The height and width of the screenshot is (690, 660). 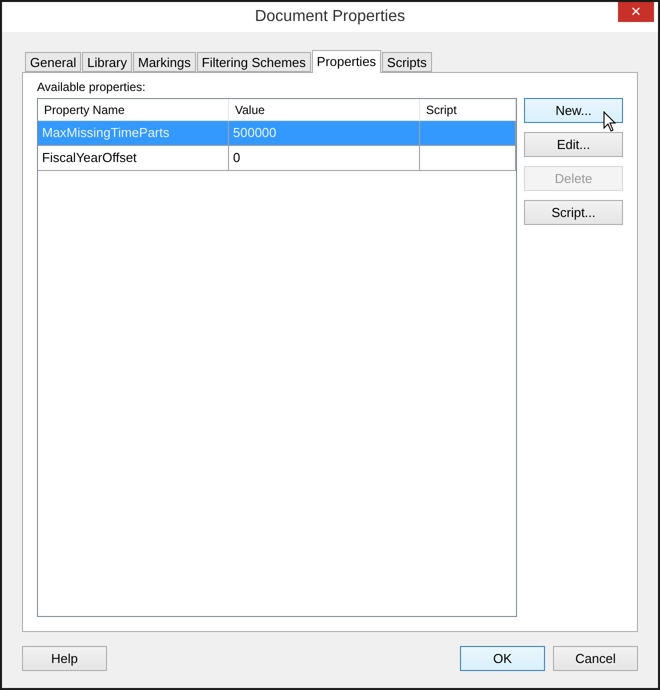 What do you see at coordinates (347, 61) in the screenshot?
I see `tab: Properties` at bounding box center [347, 61].